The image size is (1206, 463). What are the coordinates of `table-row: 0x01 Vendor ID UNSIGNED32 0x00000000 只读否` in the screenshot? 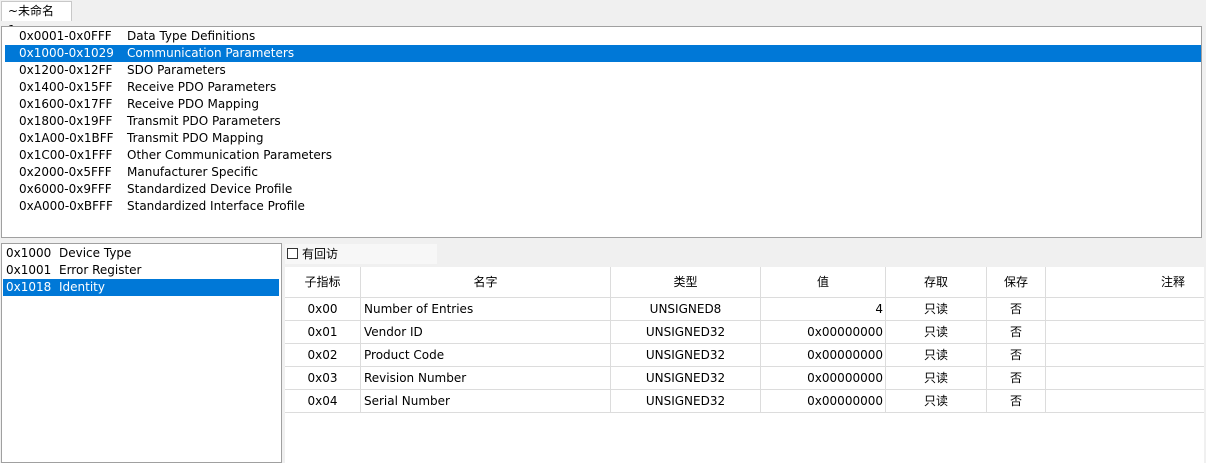 It's located at (744, 332).